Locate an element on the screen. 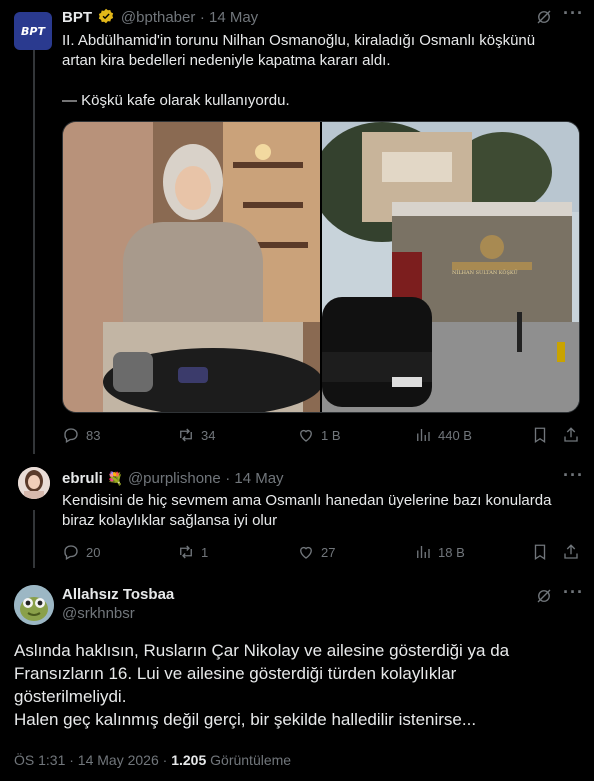 This screenshot has width=594, height=781. reply-button: 20 is located at coordinates (81, 552).